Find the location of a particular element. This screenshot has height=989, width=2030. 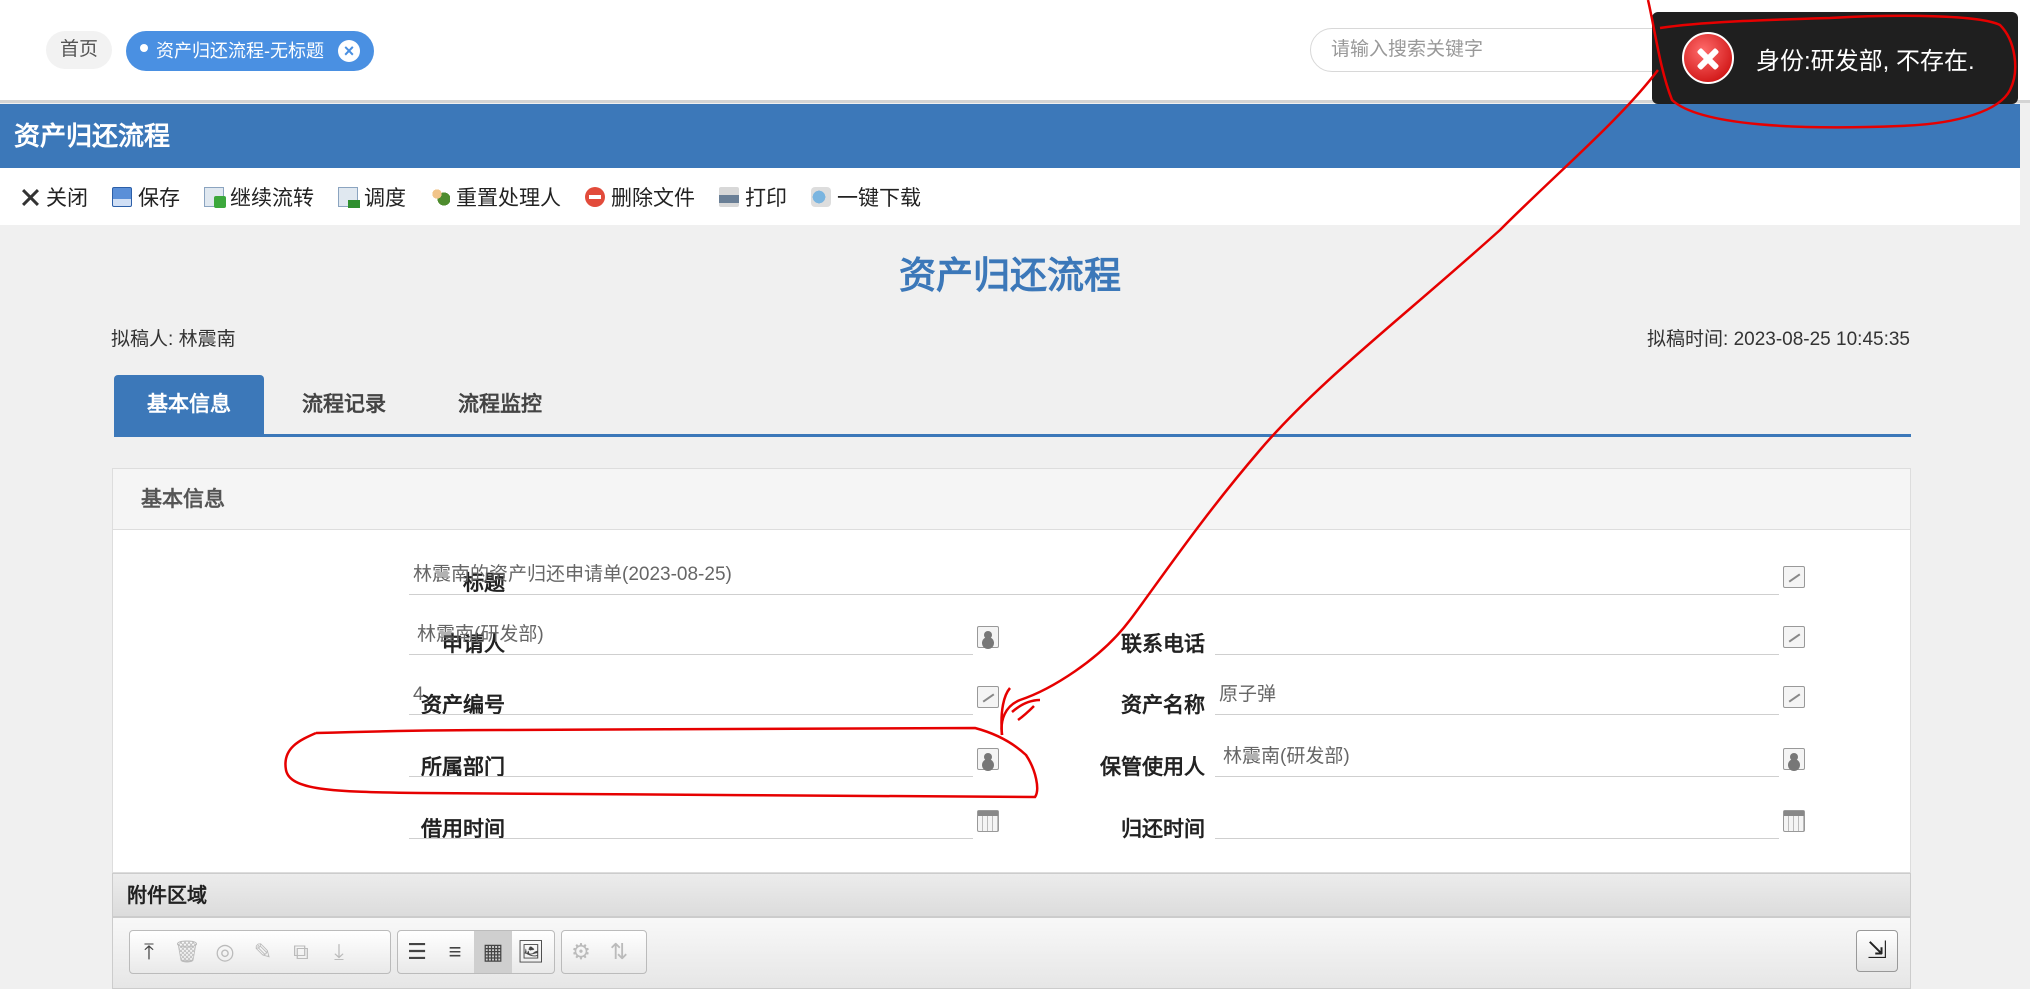

close-button: 关闭 is located at coordinates (54, 197).